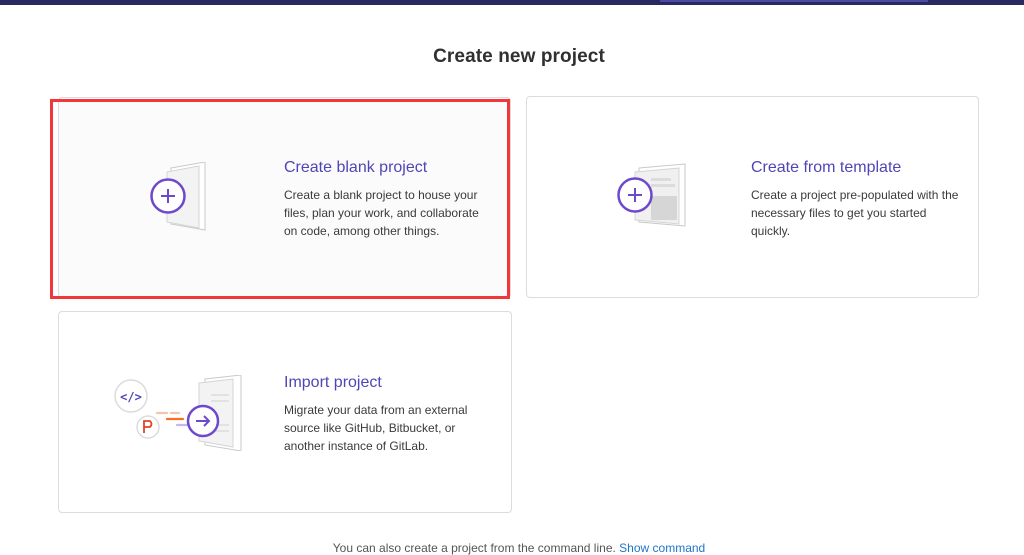 This screenshot has height=555, width=1024. I want to click on blank-project-illustration-icon, so click(178, 196).